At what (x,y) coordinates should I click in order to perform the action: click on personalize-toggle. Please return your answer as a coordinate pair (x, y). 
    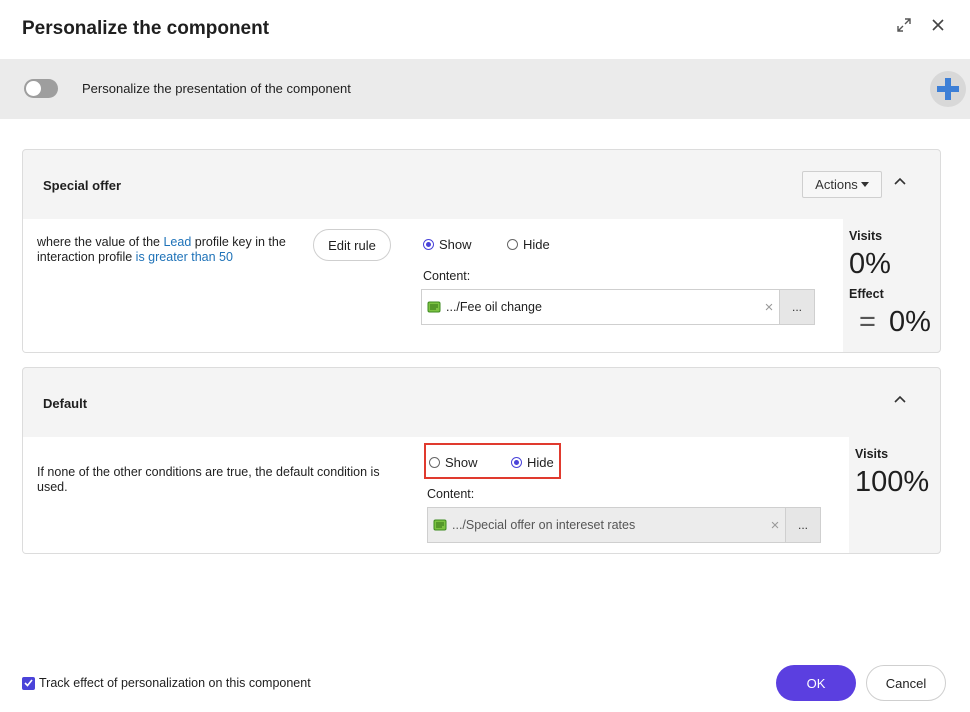
    Looking at the image, I should click on (41, 88).